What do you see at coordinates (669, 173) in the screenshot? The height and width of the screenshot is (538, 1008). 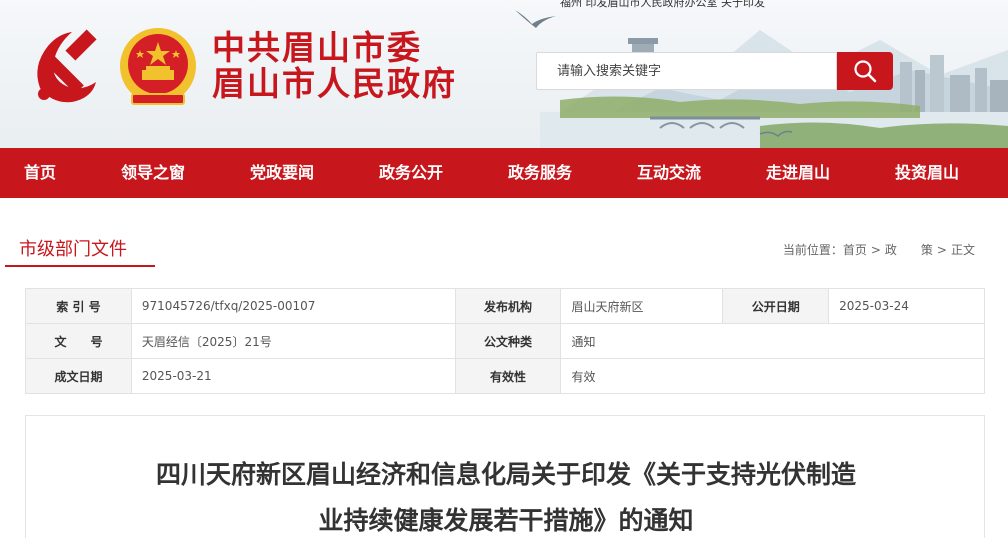 I see `nav-item-interaction: 互动交流` at bounding box center [669, 173].